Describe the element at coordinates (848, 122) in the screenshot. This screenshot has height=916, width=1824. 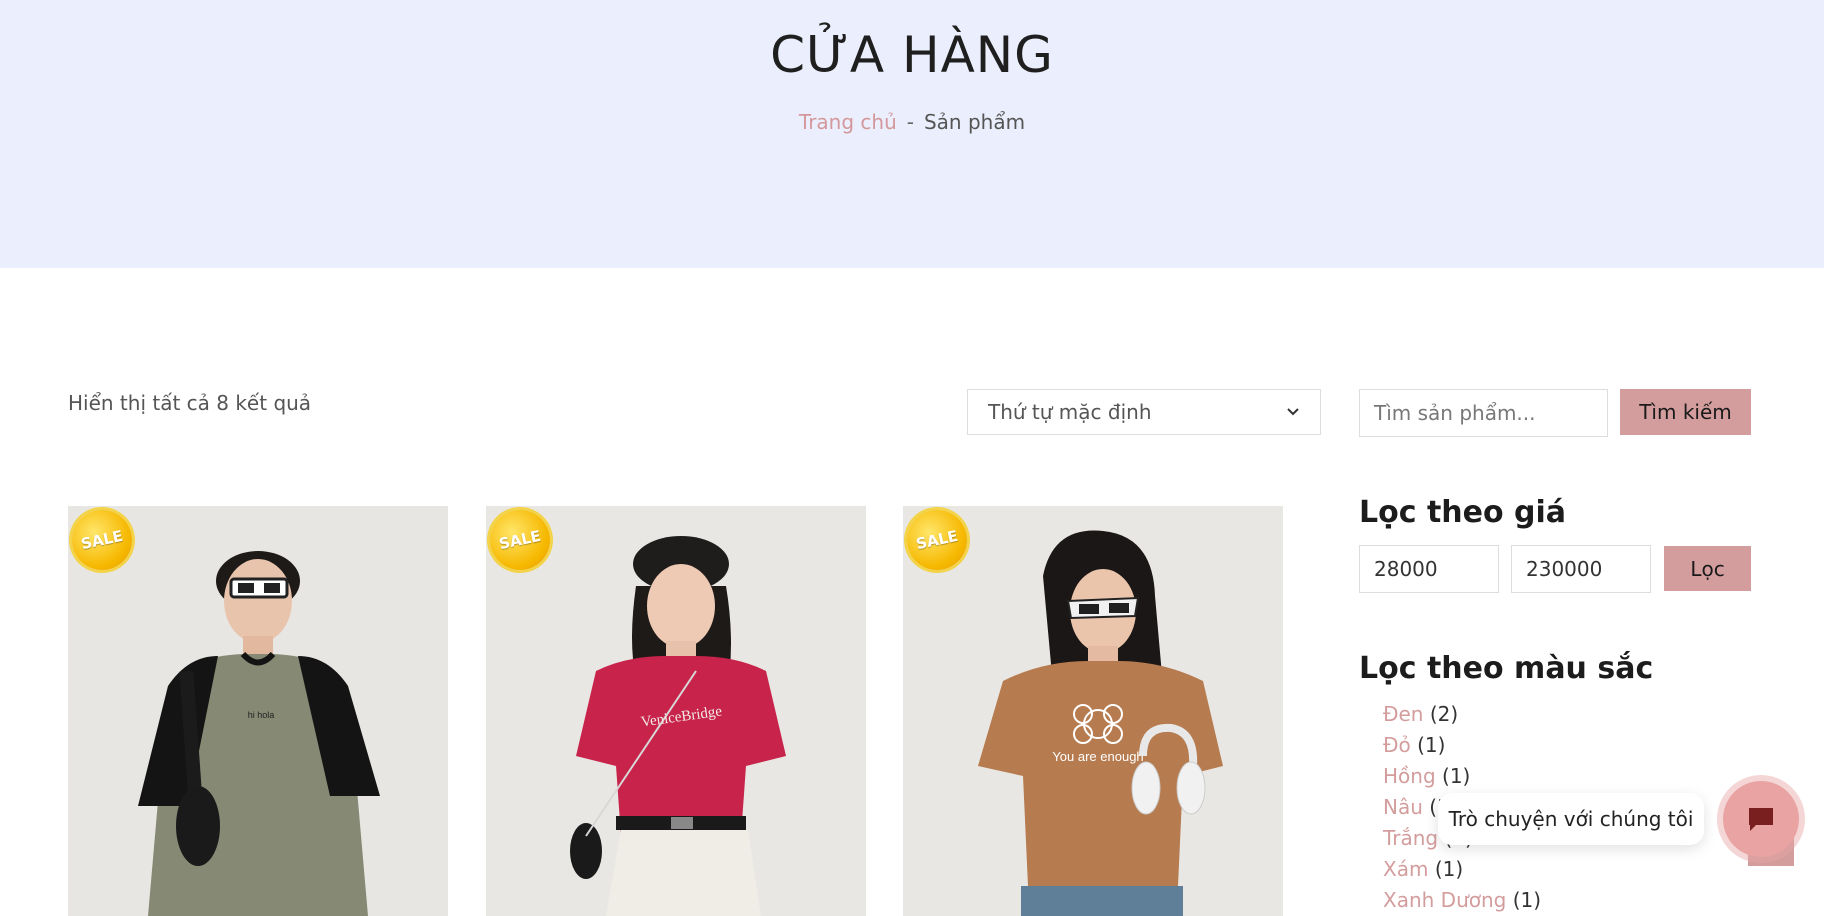
I see `breadcrumb-home-link: Trang chủ` at that location.